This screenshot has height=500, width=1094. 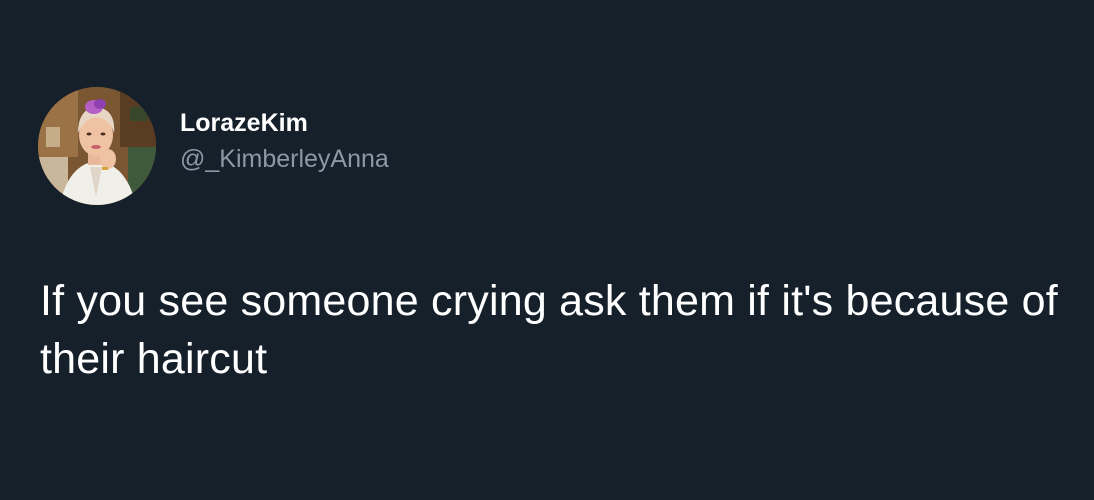 I want to click on profile-photo-icon, so click(x=97, y=146).